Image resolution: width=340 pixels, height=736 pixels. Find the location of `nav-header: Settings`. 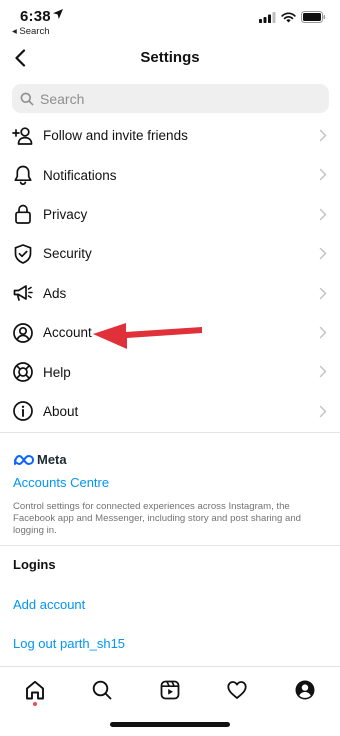

nav-header: Settings is located at coordinates (170, 58).